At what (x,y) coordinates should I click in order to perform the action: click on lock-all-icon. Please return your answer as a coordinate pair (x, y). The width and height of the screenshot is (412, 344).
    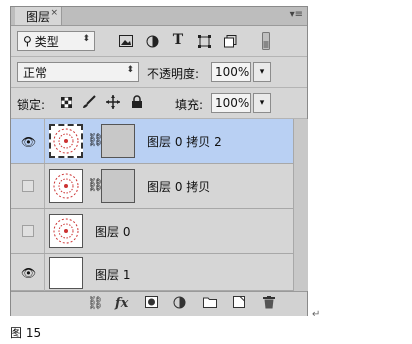
    Looking at the image, I should click on (137, 102).